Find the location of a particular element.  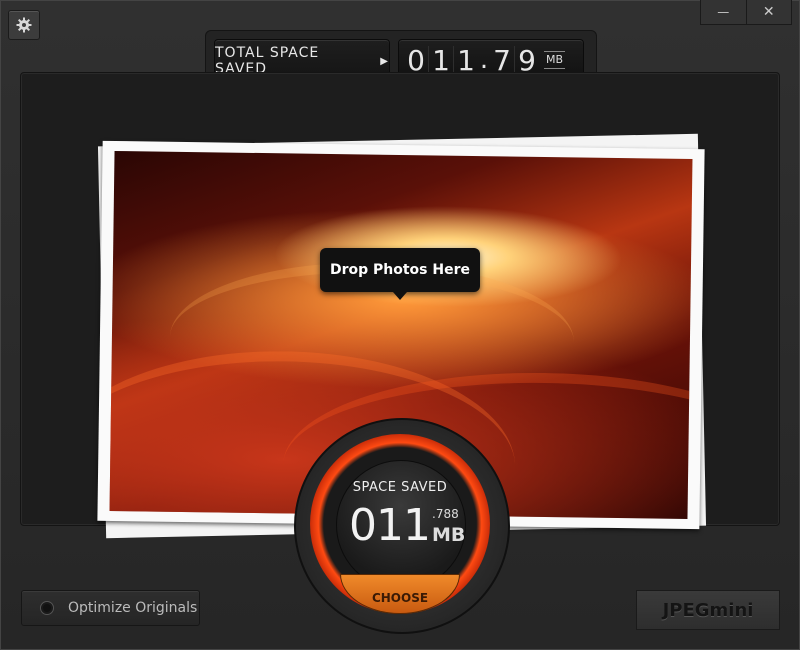

counter-unit: MB is located at coordinates (555, 60).